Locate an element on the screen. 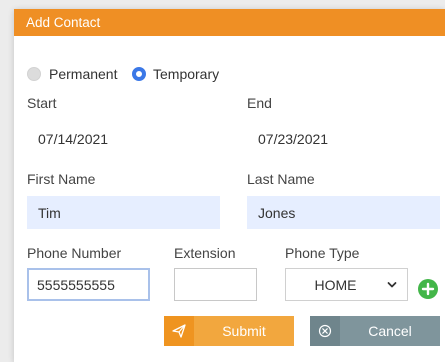 The image size is (445, 362). extension-input is located at coordinates (215, 284).